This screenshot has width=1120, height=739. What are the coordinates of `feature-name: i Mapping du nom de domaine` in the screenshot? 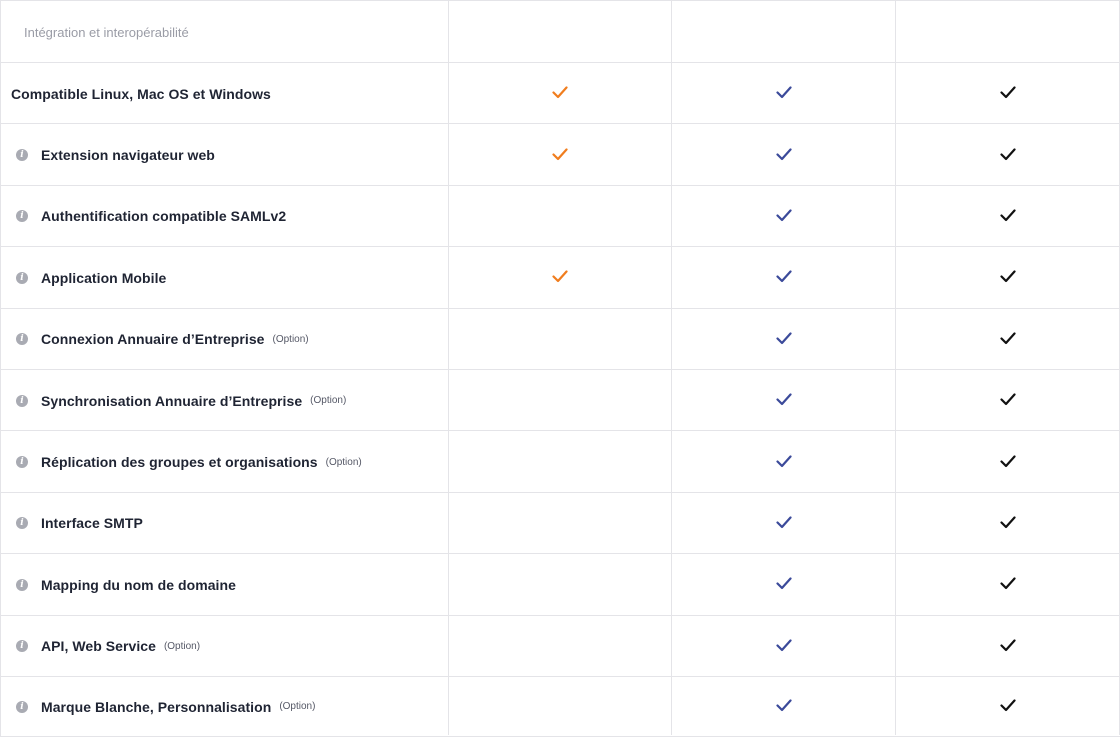 It's located at (118, 585).